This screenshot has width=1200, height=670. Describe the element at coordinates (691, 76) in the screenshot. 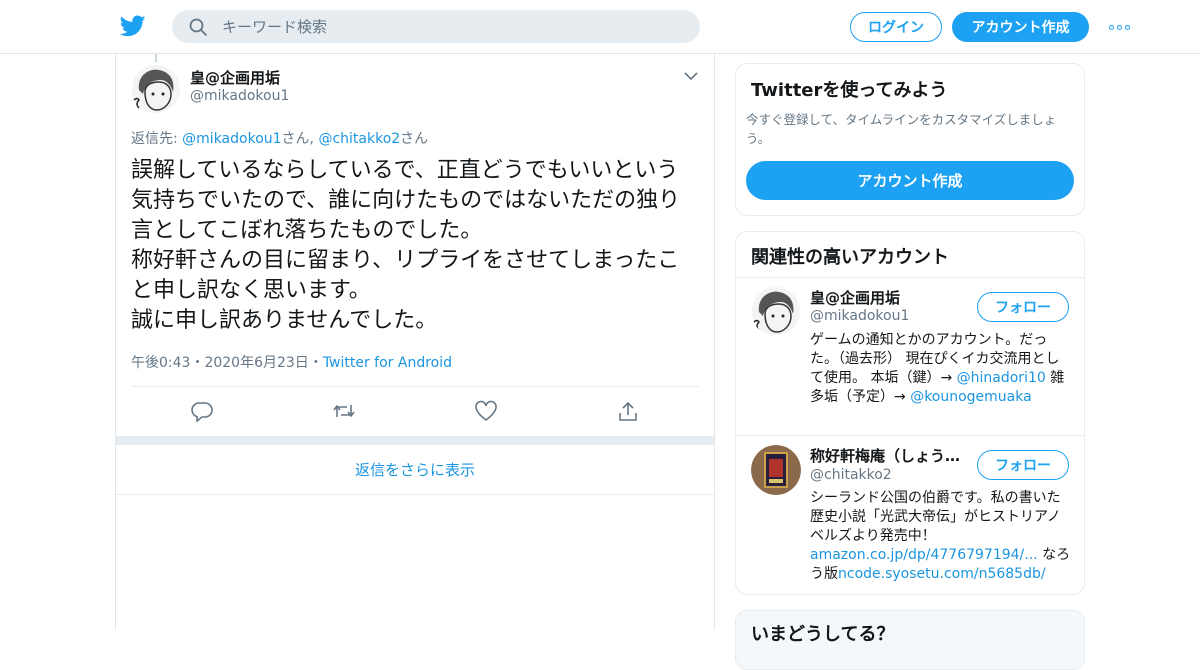

I see `chevron-down-icon` at that location.